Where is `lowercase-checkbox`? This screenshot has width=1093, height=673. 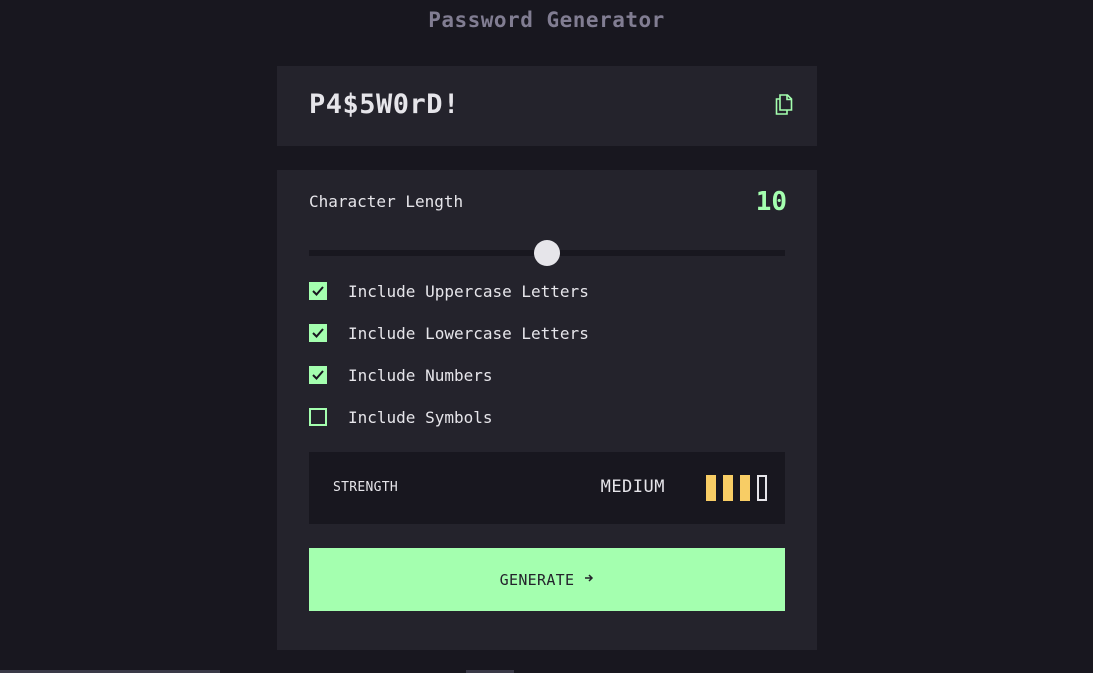
lowercase-checkbox is located at coordinates (318, 333).